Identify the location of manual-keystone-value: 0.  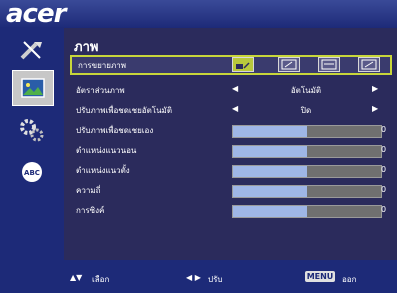
(384, 129).